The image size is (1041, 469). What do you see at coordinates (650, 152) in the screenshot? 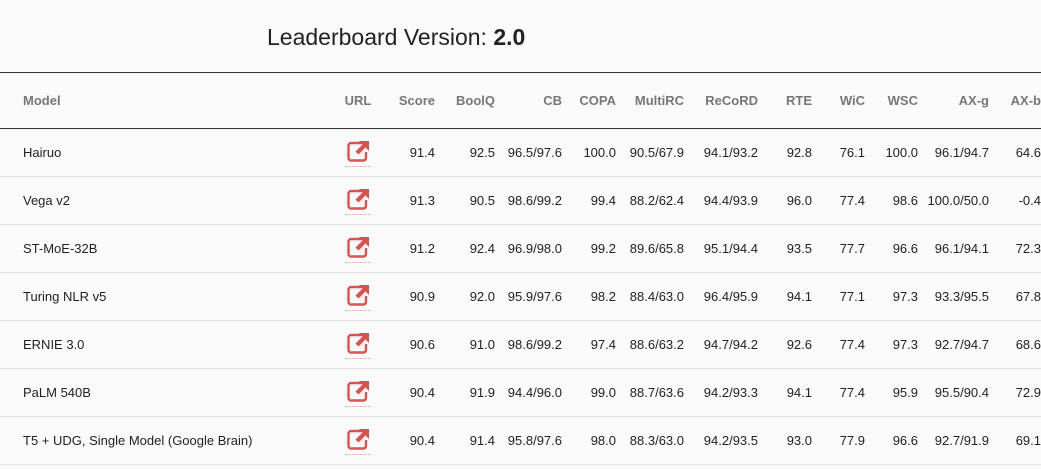
I see `cell-multirc: 90.5/67.9` at bounding box center [650, 152].